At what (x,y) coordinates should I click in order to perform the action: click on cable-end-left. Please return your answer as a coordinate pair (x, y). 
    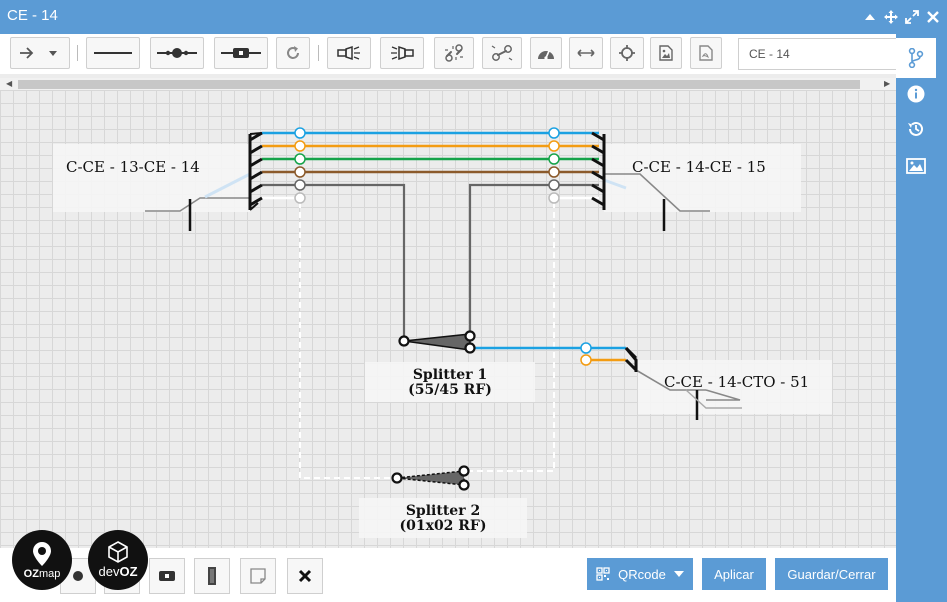
    Looking at the image, I should click on (255, 171).